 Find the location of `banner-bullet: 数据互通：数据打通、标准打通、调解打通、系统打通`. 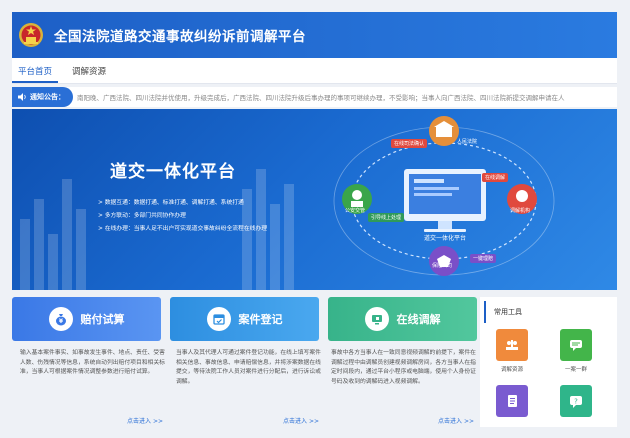

banner-bullet: 数据互通：数据打通、标准打通、调解打通、系统打通 is located at coordinates (182, 203).